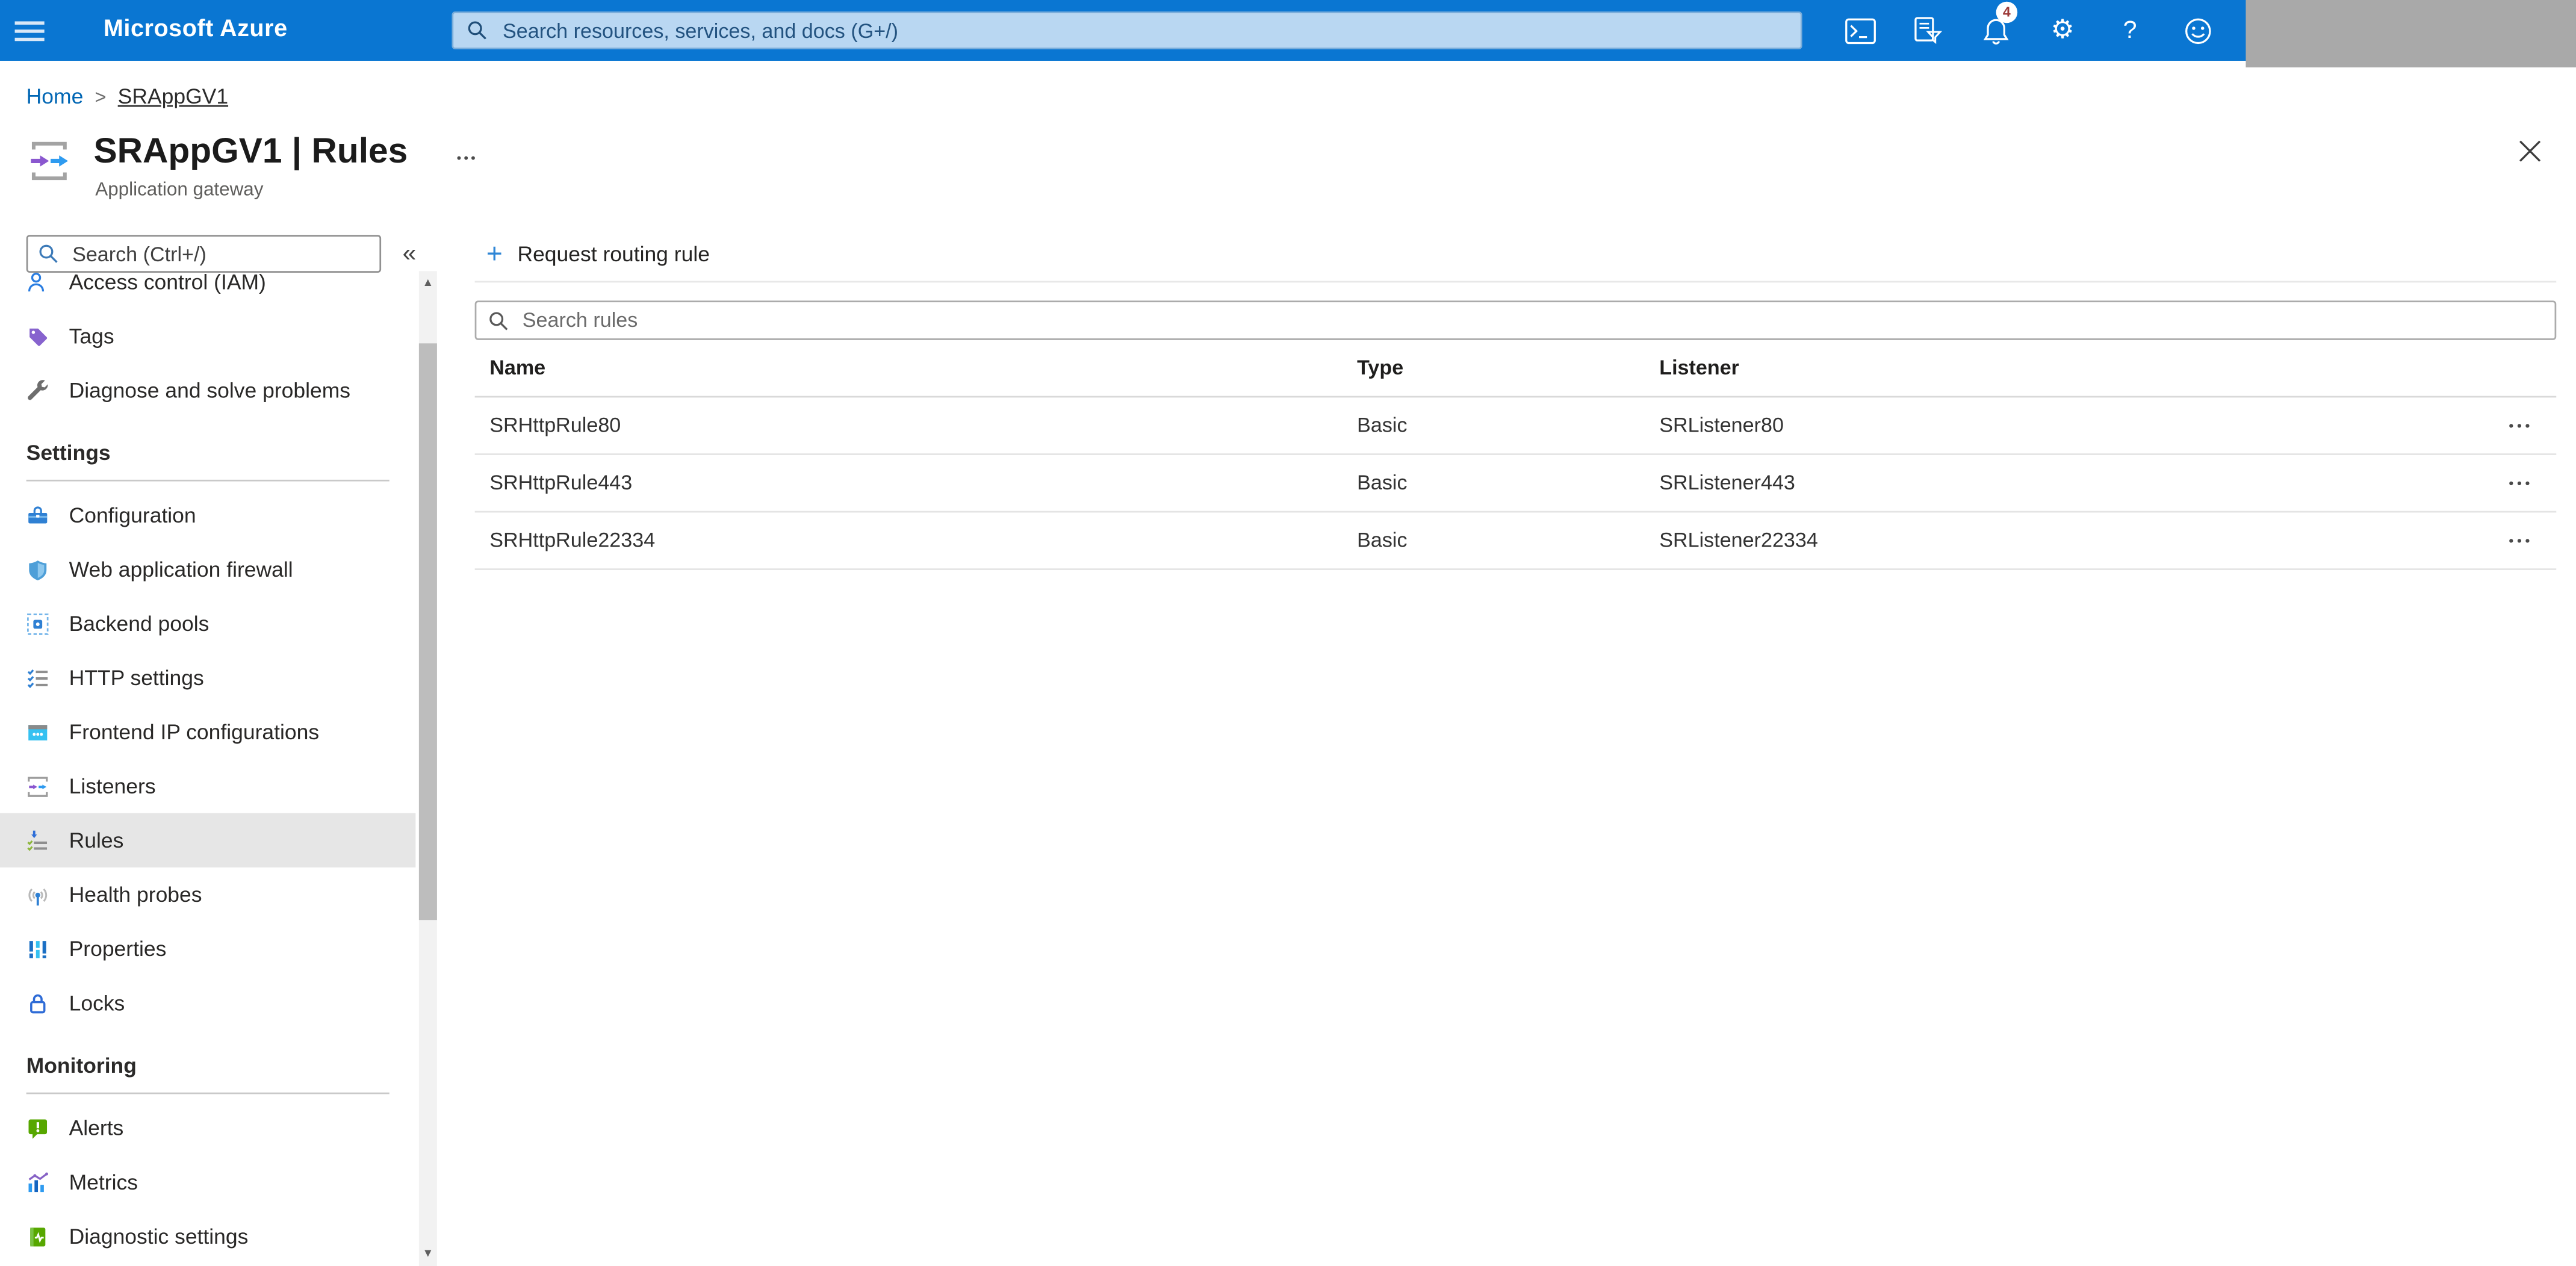 This screenshot has height=1266, width=2576. I want to click on sidebar-item-access-control: Access control (IAM), so click(207, 291).